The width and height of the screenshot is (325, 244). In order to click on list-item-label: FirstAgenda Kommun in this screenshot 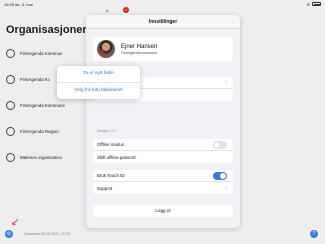, I will do `click(41, 53)`.